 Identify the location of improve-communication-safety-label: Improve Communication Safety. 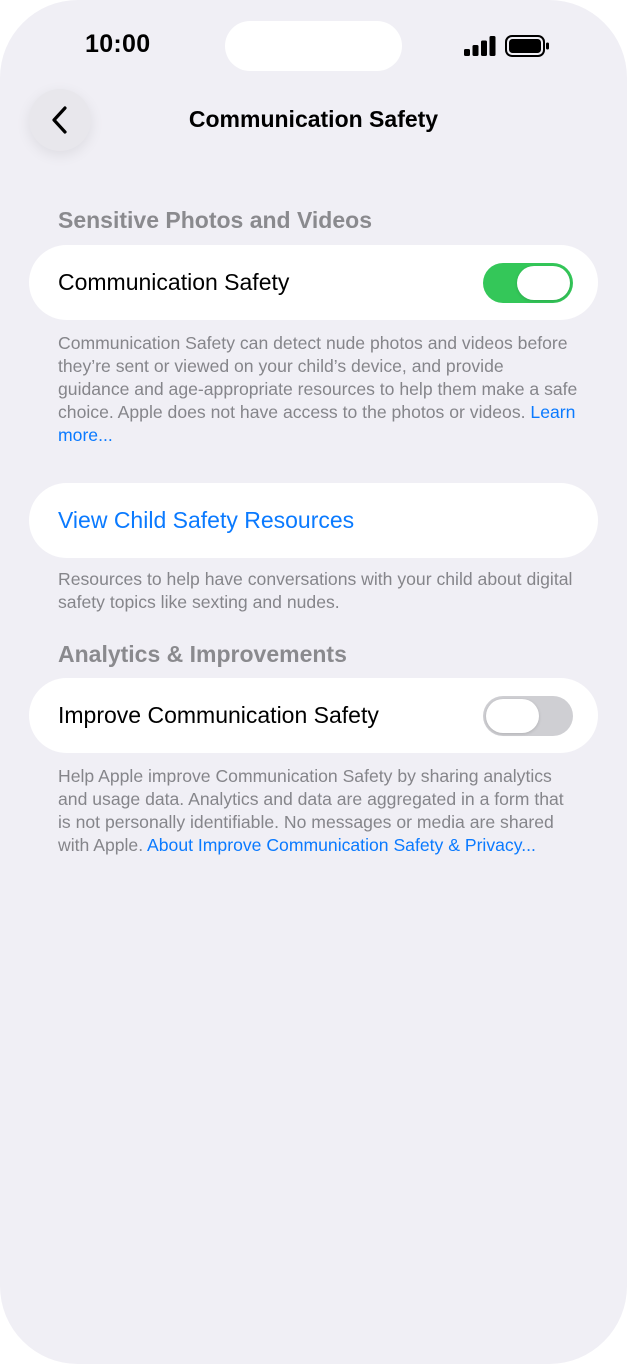
(218, 715).